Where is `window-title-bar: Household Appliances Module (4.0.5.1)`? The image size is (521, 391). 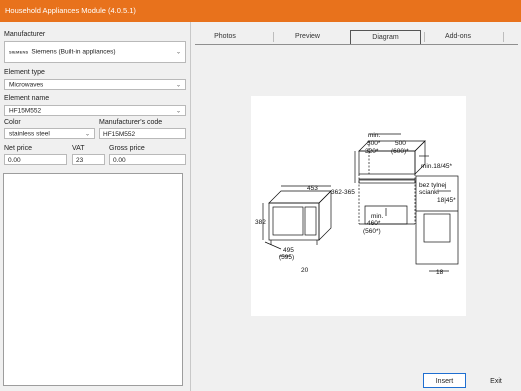 window-title-bar: Household Appliances Module (4.0.5.1) is located at coordinates (260, 11).